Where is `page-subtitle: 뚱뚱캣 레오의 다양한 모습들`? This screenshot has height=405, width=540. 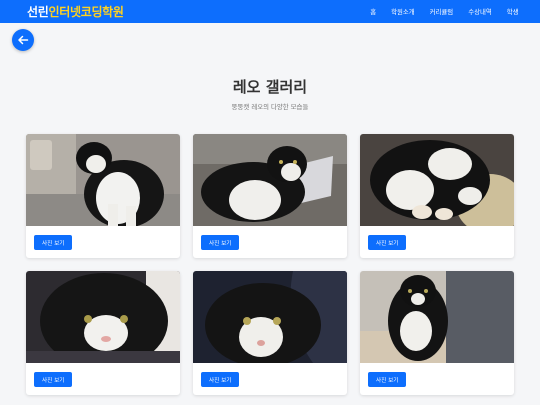 page-subtitle: 뚱뚱캣 레오의 다양한 모습들 is located at coordinates (270, 107).